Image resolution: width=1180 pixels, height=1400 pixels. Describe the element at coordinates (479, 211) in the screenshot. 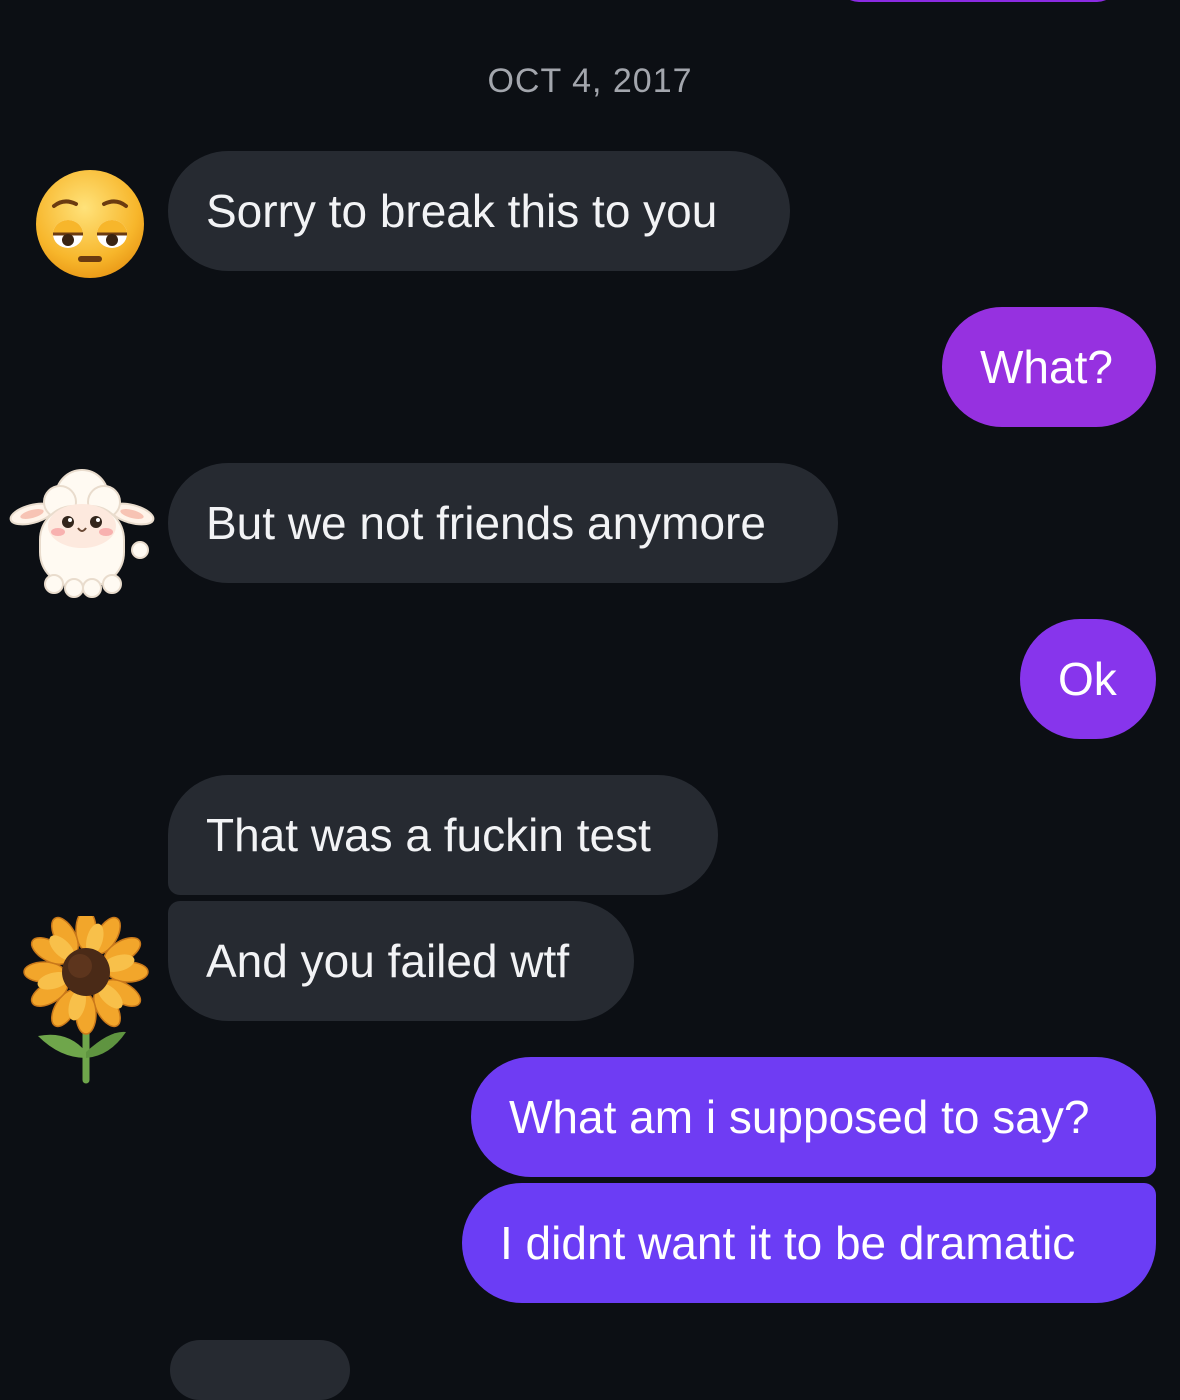

I see `message-bubble-incoming: Sorry to break this to you` at that location.